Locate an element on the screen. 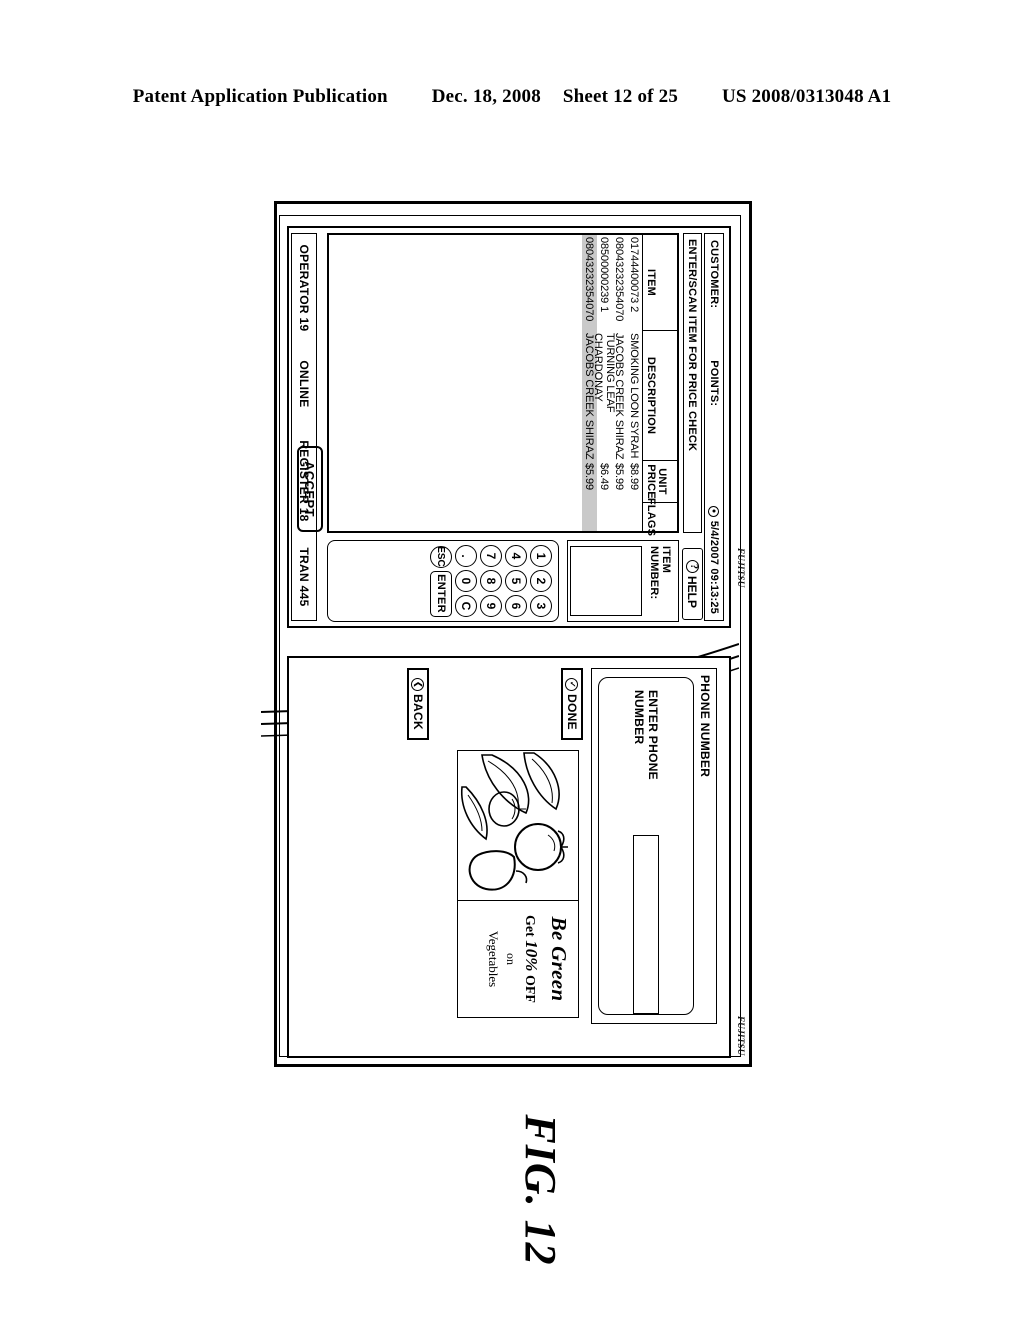 The width and height of the screenshot is (1024, 1320). done-button-label: DONE is located at coordinates (572, 712).